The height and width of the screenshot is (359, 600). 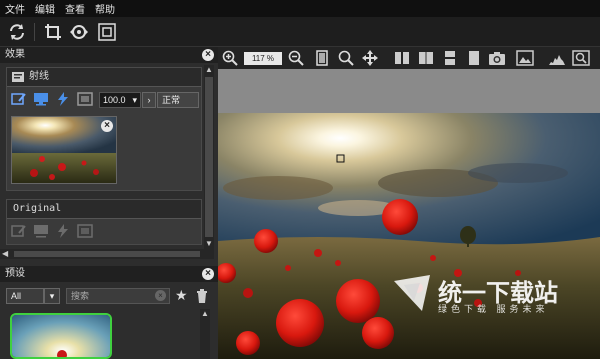 I want to click on scroll-left-icon: ◀, so click(x=5, y=253).